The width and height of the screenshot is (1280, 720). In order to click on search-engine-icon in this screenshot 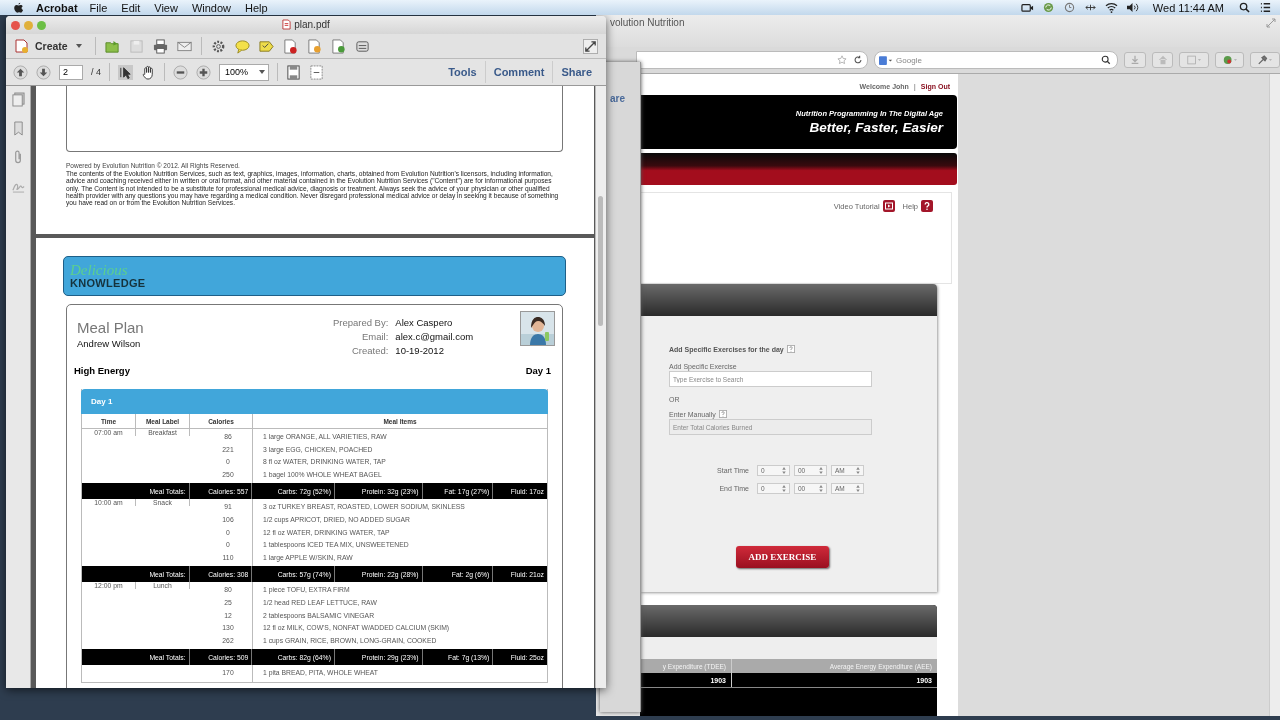, I will do `click(886, 60)`.